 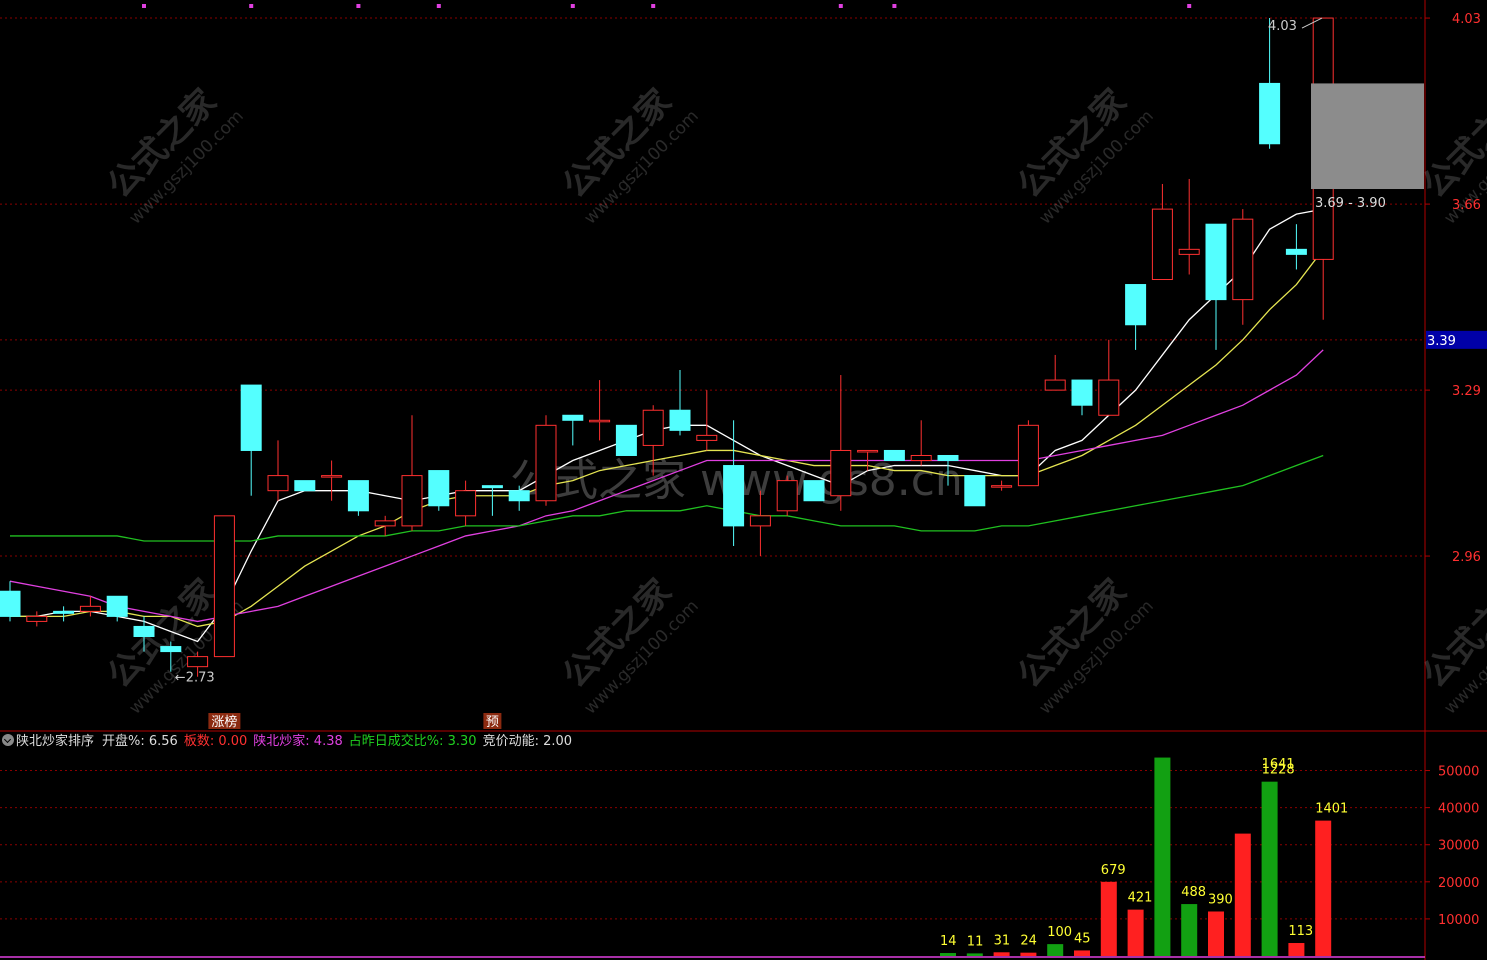 I want to click on volume-bar-label: 11, so click(x=975, y=941).